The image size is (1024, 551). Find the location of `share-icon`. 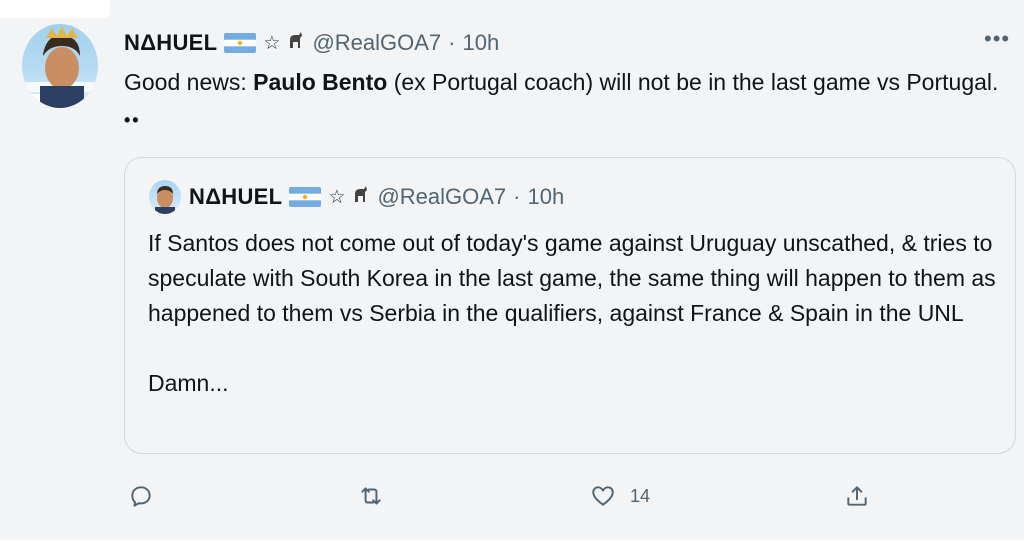

share-icon is located at coordinates (857, 496).